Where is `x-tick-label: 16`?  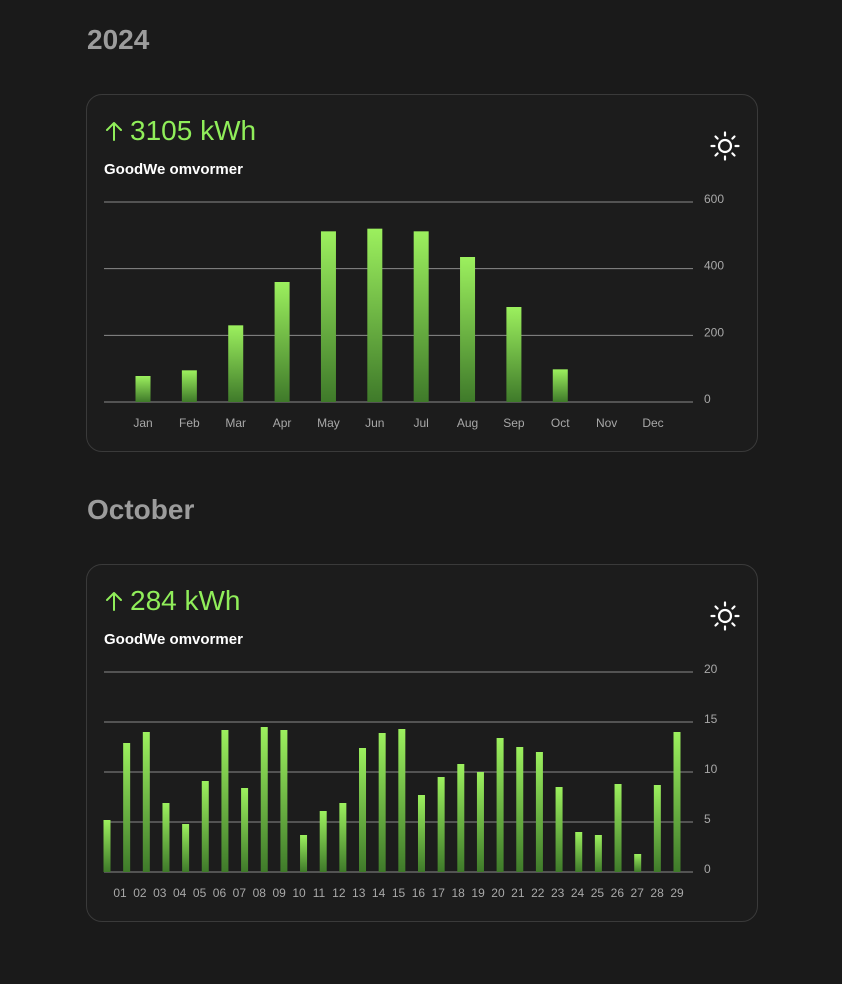
x-tick-label: 16 is located at coordinates (419, 893).